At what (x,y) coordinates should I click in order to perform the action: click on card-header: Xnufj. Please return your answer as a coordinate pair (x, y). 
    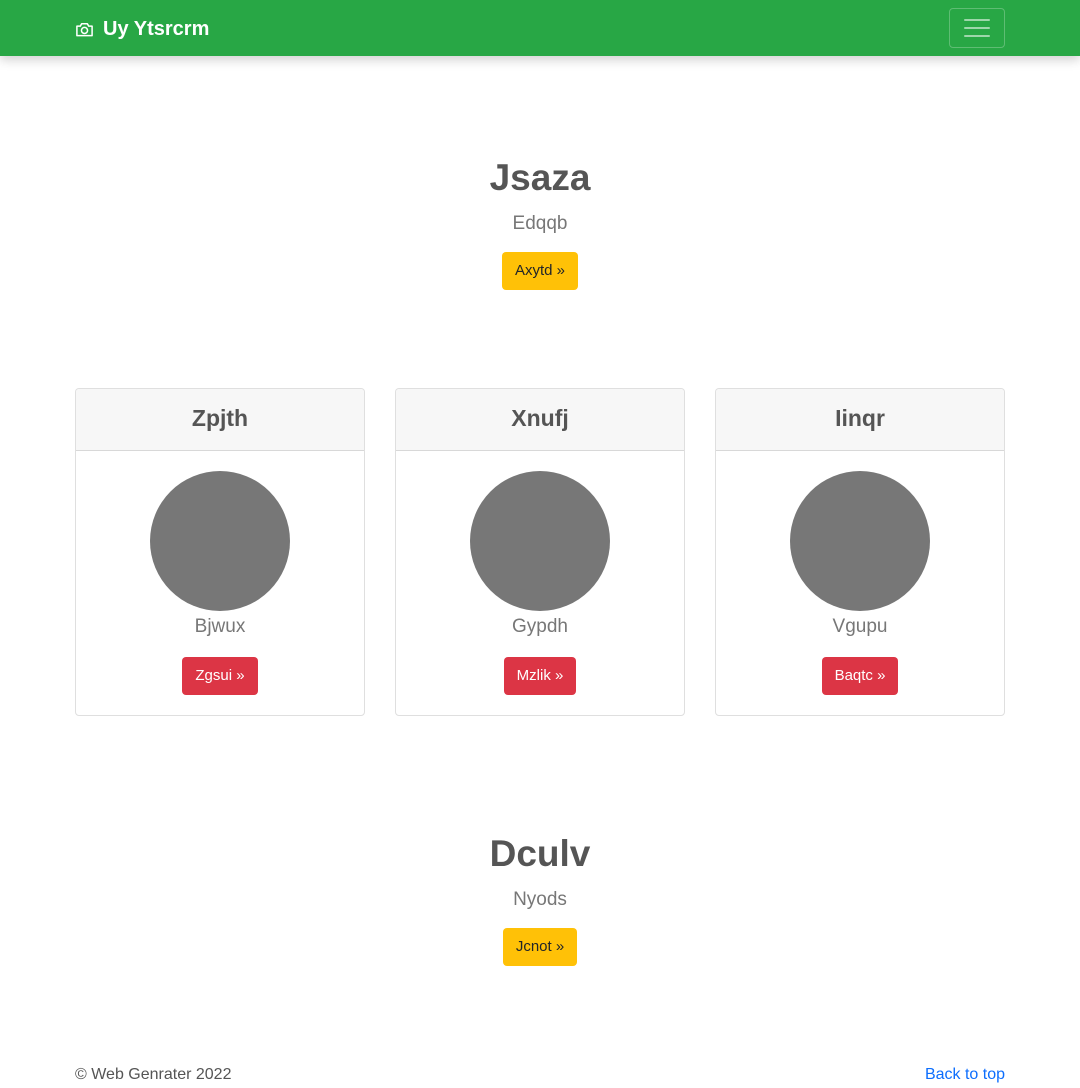
    Looking at the image, I should click on (540, 420).